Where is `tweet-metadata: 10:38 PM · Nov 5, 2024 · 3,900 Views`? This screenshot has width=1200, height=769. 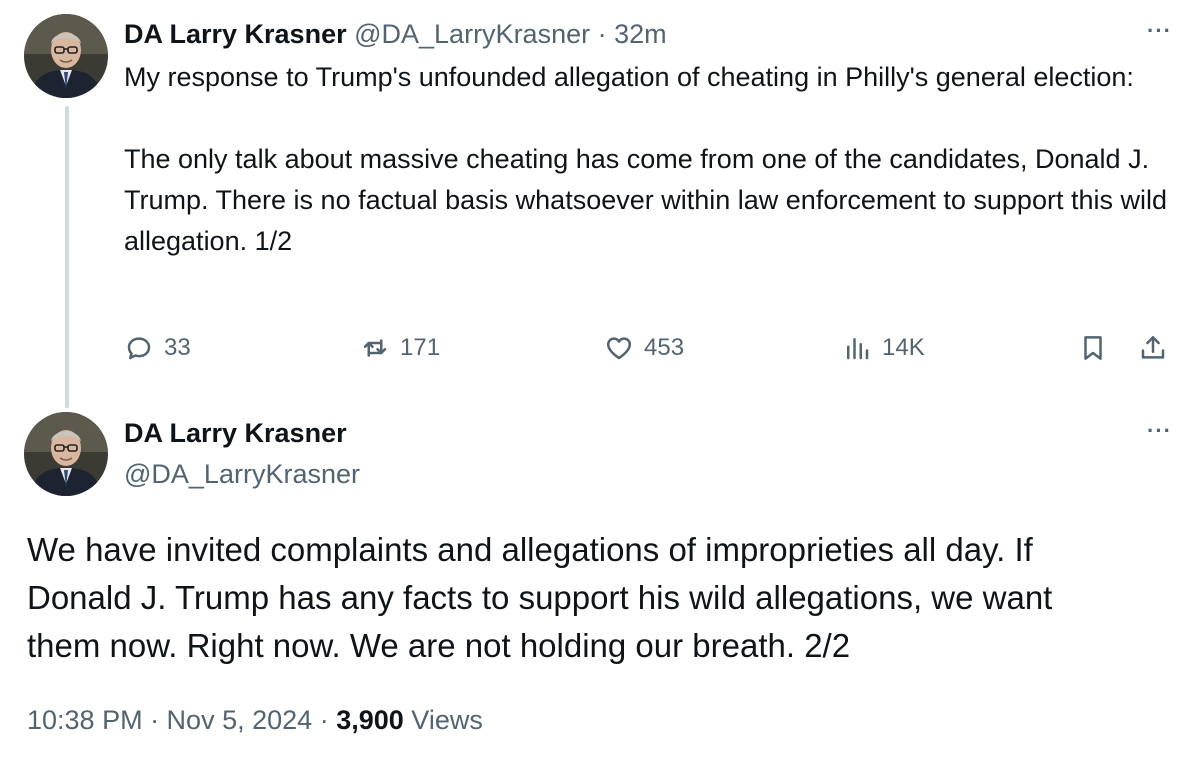
tweet-metadata: 10:38 PM · Nov 5, 2024 · 3,900 Views is located at coordinates (255, 720).